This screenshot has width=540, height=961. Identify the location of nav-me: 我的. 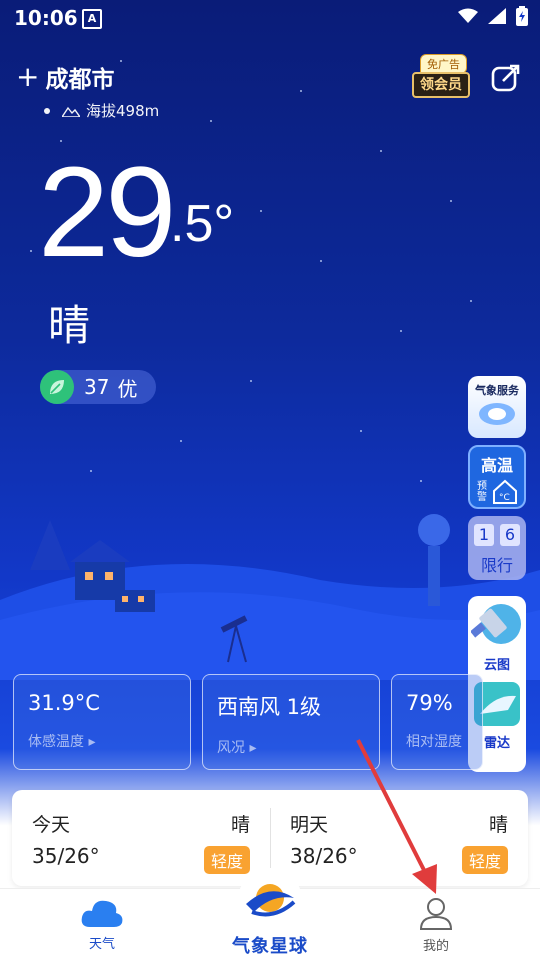
(436, 925).